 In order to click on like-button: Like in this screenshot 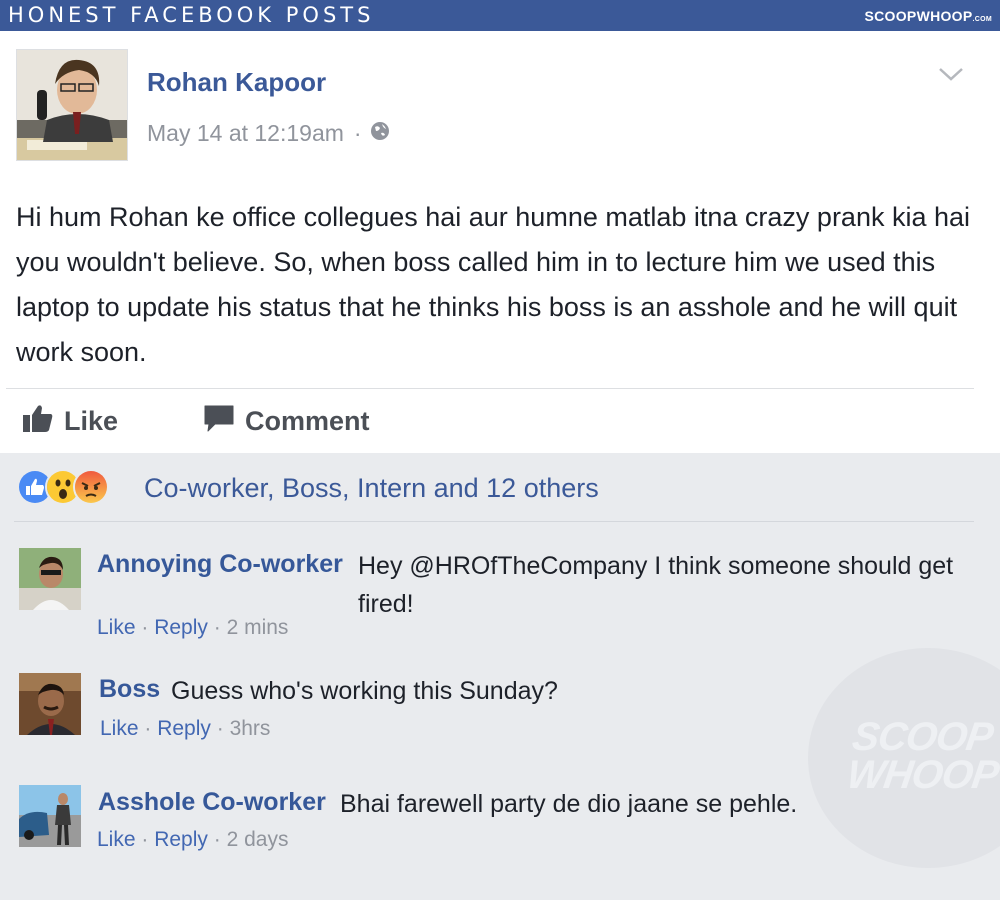, I will do `click(70, 421)`.